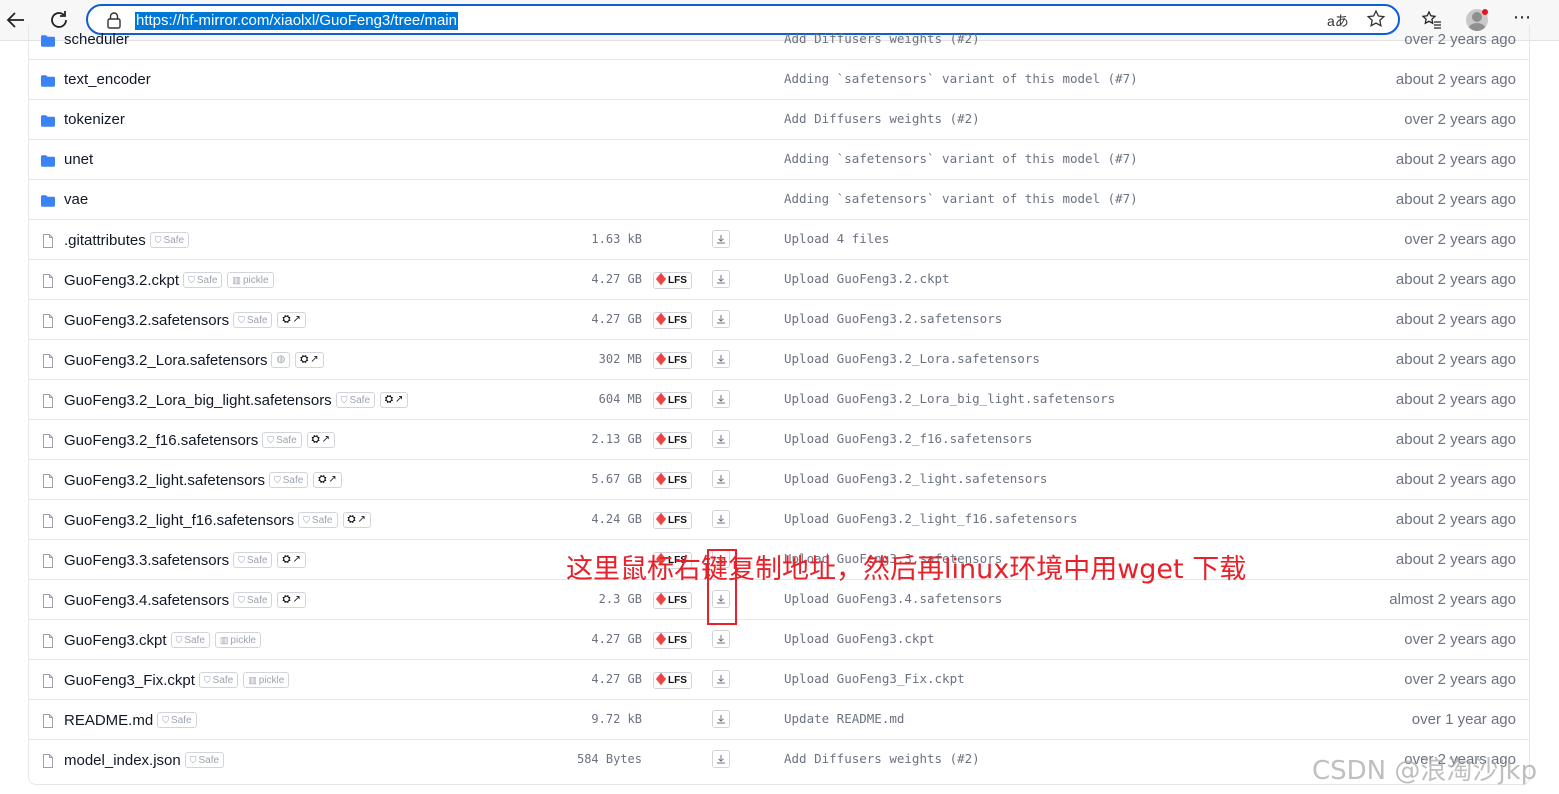 This screenshot has height=794, width=1559. I want to click on commit-message: Upload GuoFeng3.2_light_f16.safetensors, so click(931, 518).